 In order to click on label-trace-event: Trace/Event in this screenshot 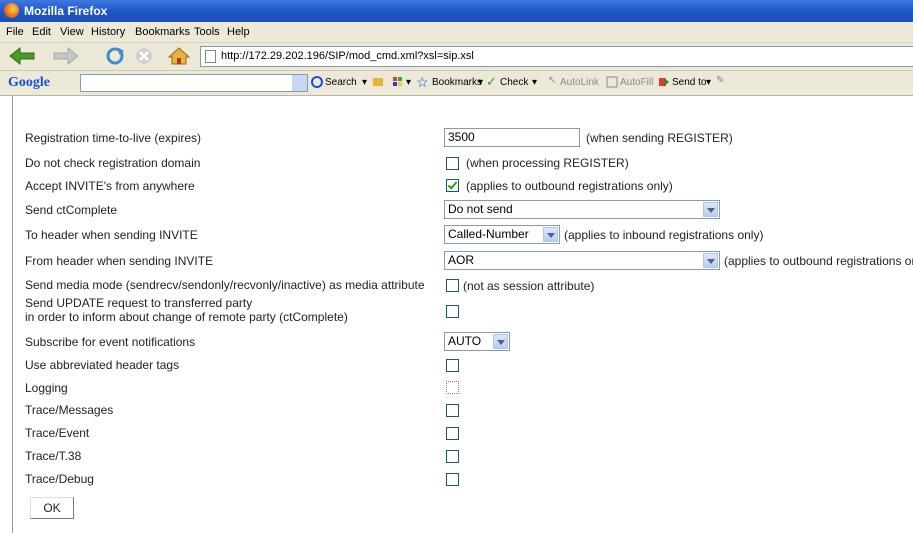, I will do `click(57, 433)`.